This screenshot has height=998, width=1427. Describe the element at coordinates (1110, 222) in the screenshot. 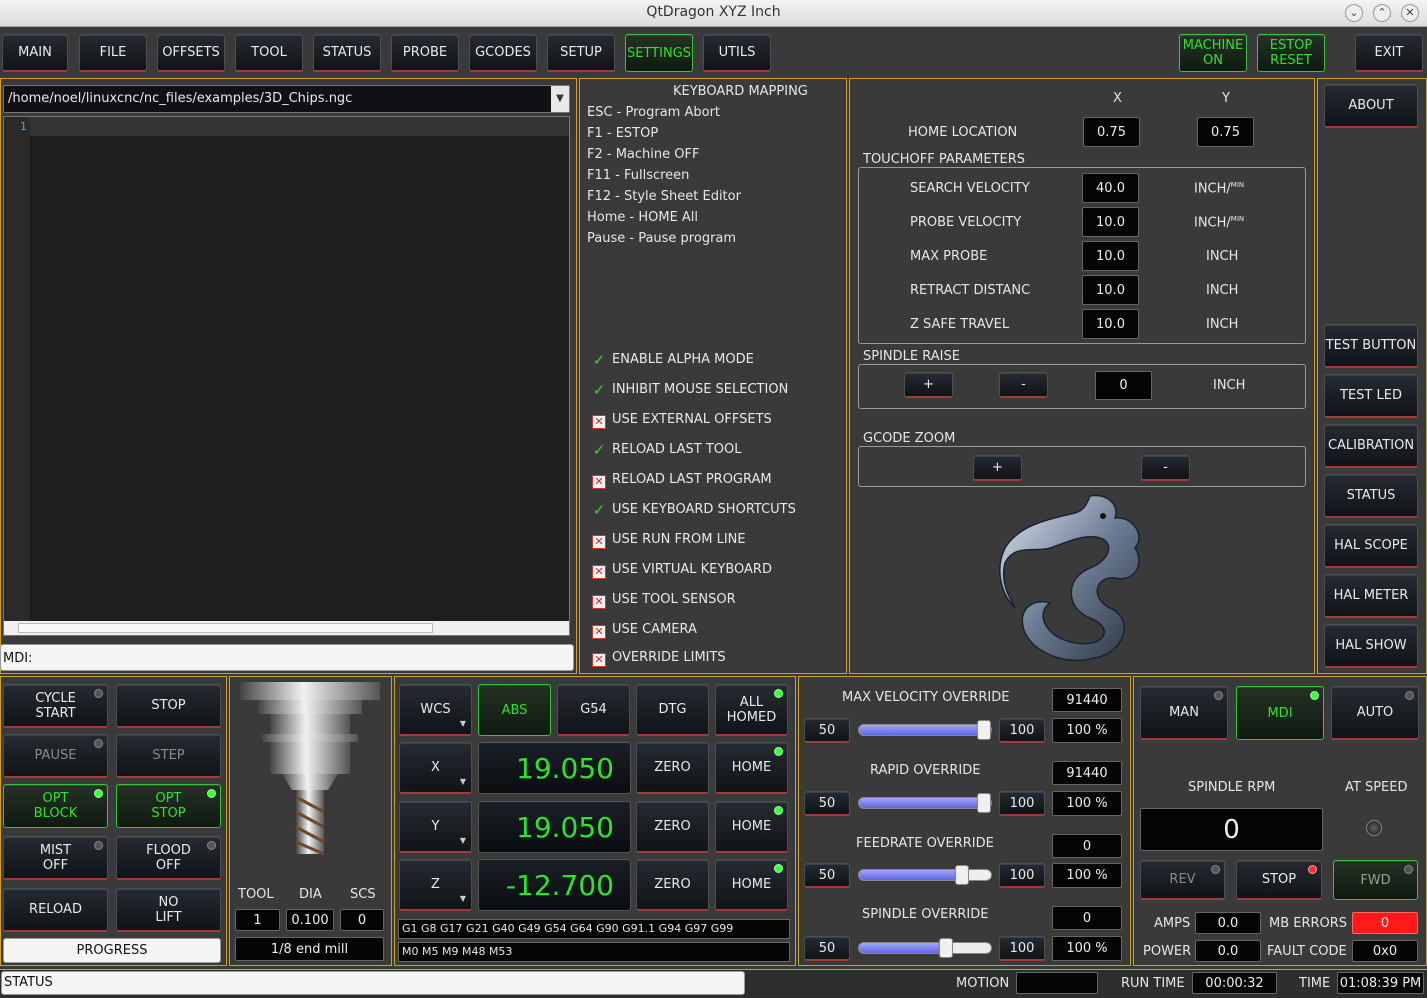

I see `probe-velocity-input: 10.0` at that location.